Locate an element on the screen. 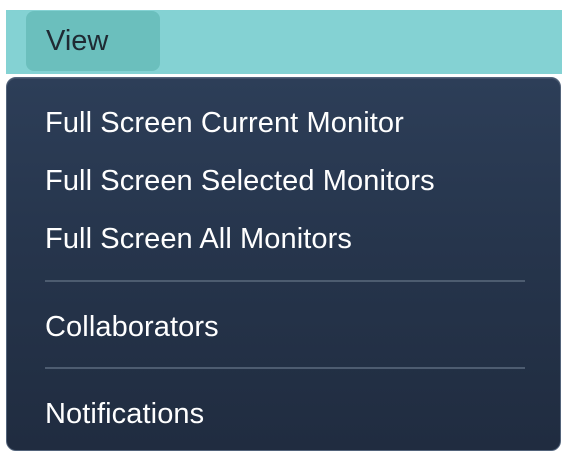 Image resolution: width=562 pixels, height=451 pixels. menu-item-full-screen-current-monitor: Full Screen Current Monitor is located at coordinates (224, 123).